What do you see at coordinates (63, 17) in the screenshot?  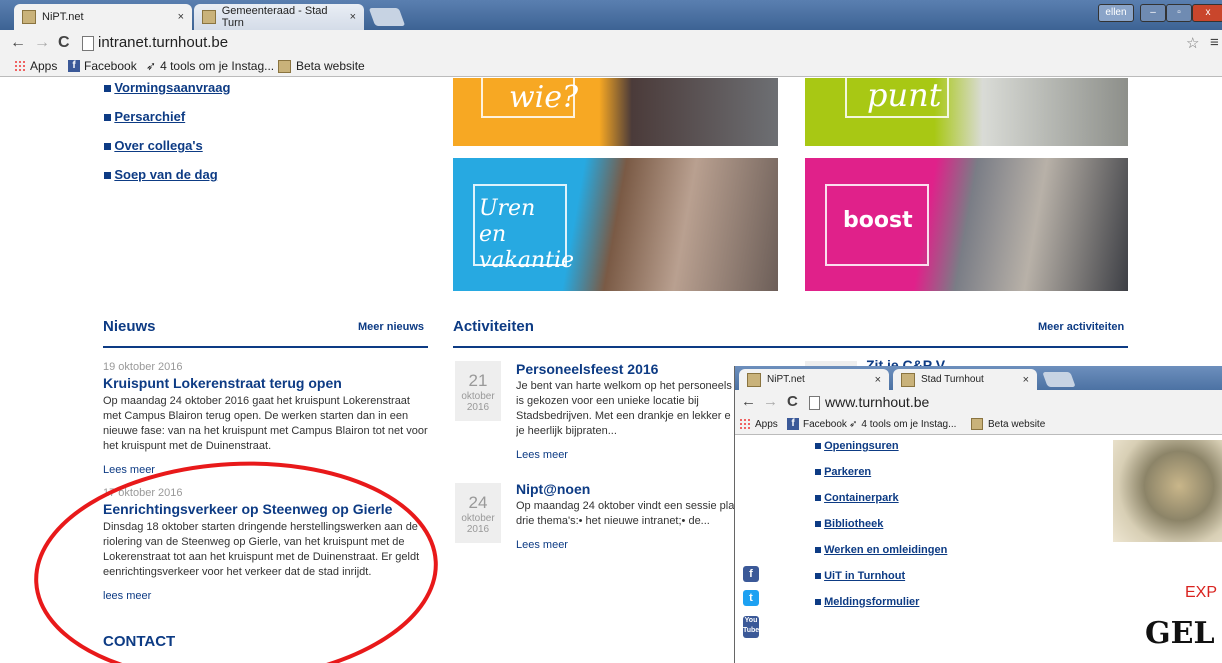 I see `tab-title: NiPT.net` at bounding box center [63, 17].